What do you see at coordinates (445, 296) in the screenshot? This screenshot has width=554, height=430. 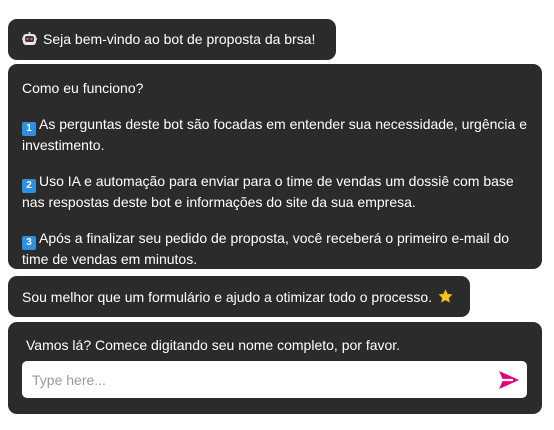 I see `star-icon` at bounding box center [445, 296].